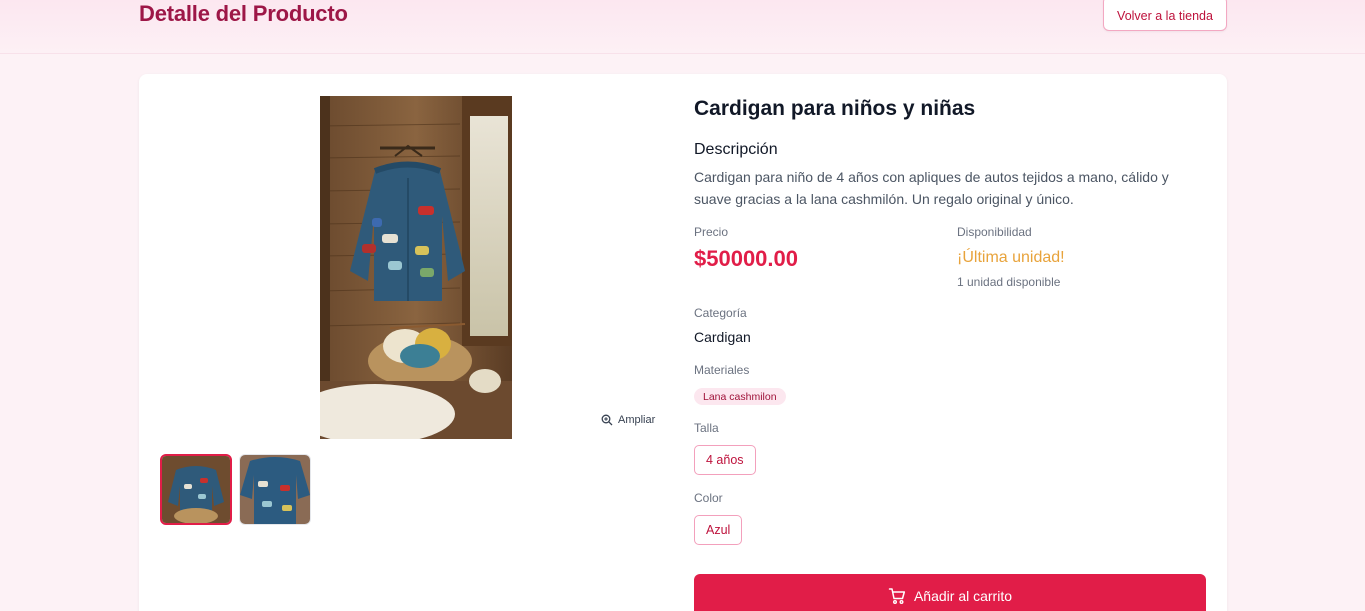 The width and height of the screenshot is (1365, 611). I want to click on color-option-button: Azul, so click(718, 530).